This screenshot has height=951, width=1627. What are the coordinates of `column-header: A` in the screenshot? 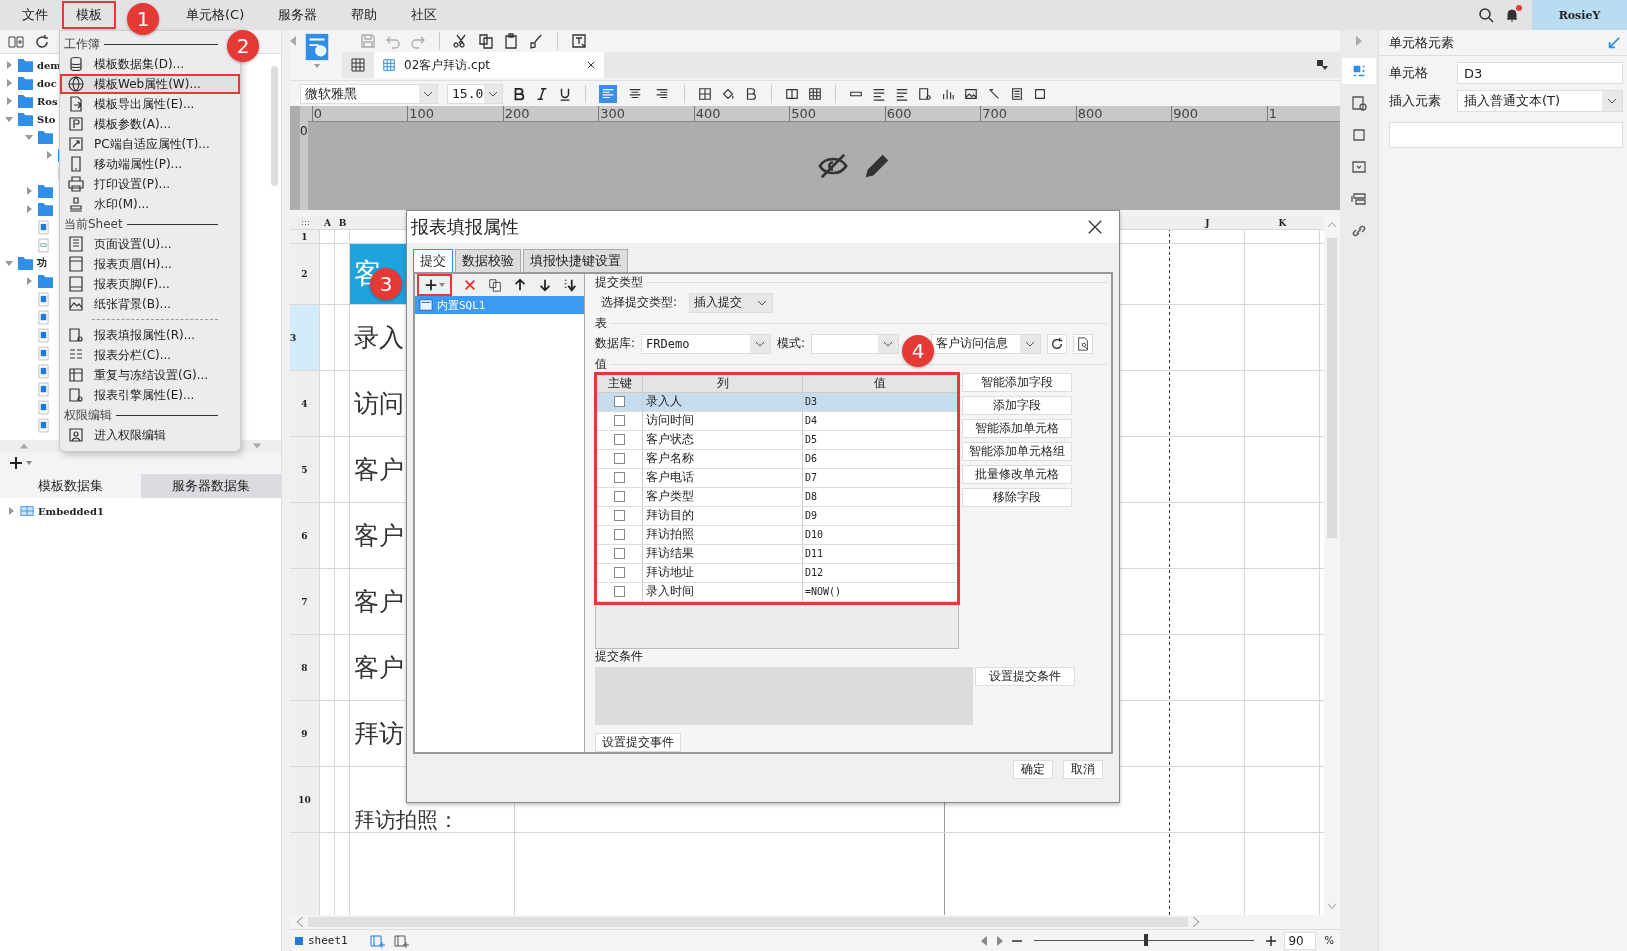 It's located at (327, 222).